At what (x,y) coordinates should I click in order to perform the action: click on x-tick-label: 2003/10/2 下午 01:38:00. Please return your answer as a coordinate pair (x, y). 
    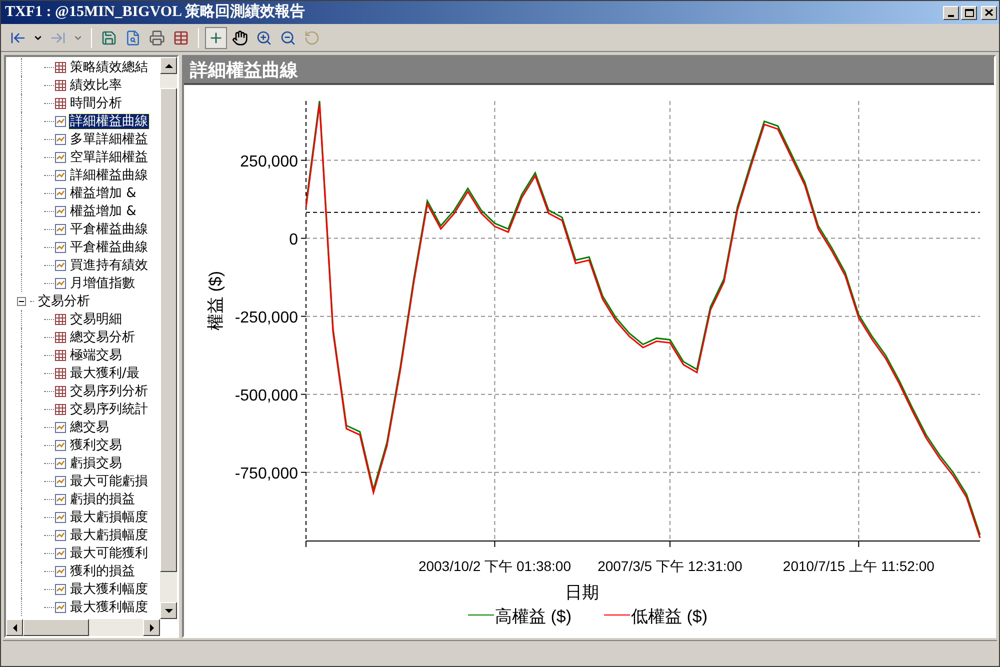
    Looking at the image, I should click on (494, 566).